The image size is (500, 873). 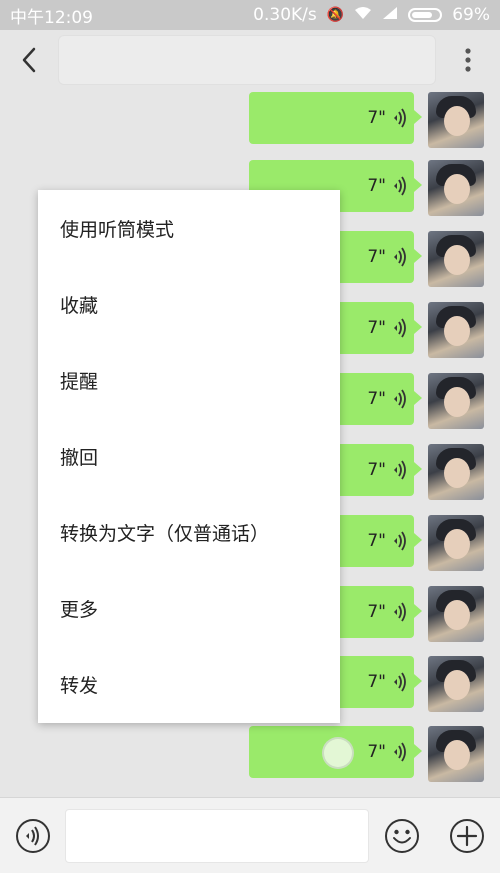 I want to click on voice-icon, so click(x=32, y=835).